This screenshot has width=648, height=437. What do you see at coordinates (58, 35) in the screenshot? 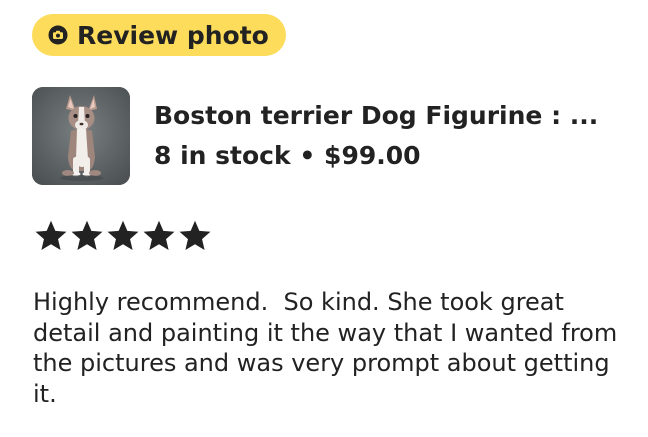
I see `camera-icon` at bounding box center [58, 35].